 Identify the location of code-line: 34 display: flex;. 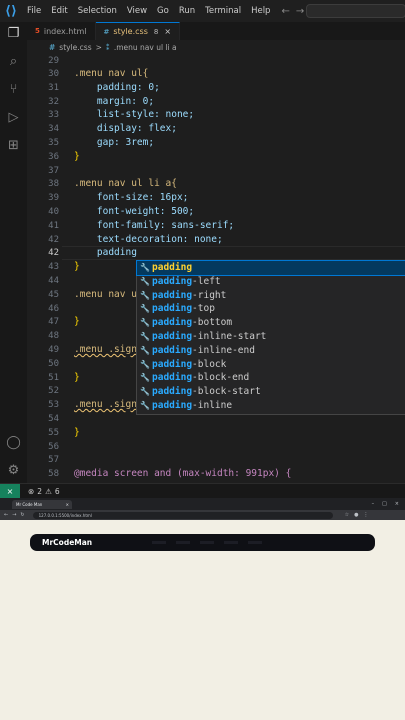
(216, 129).